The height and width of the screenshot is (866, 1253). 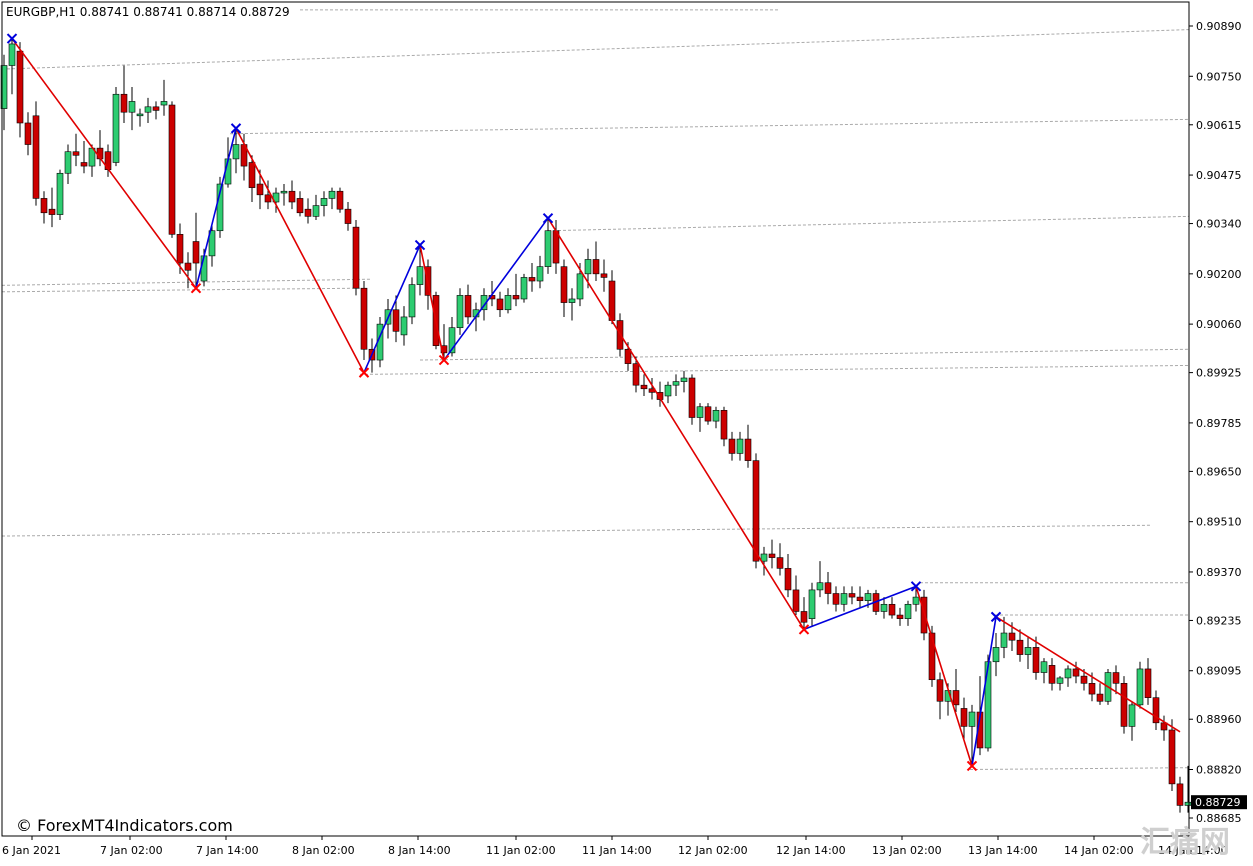 What do you see at coordinates (1219, 818) in the screenshot?
I see `price-tick-label: 0.88685` at bounding box center [1219, 818].